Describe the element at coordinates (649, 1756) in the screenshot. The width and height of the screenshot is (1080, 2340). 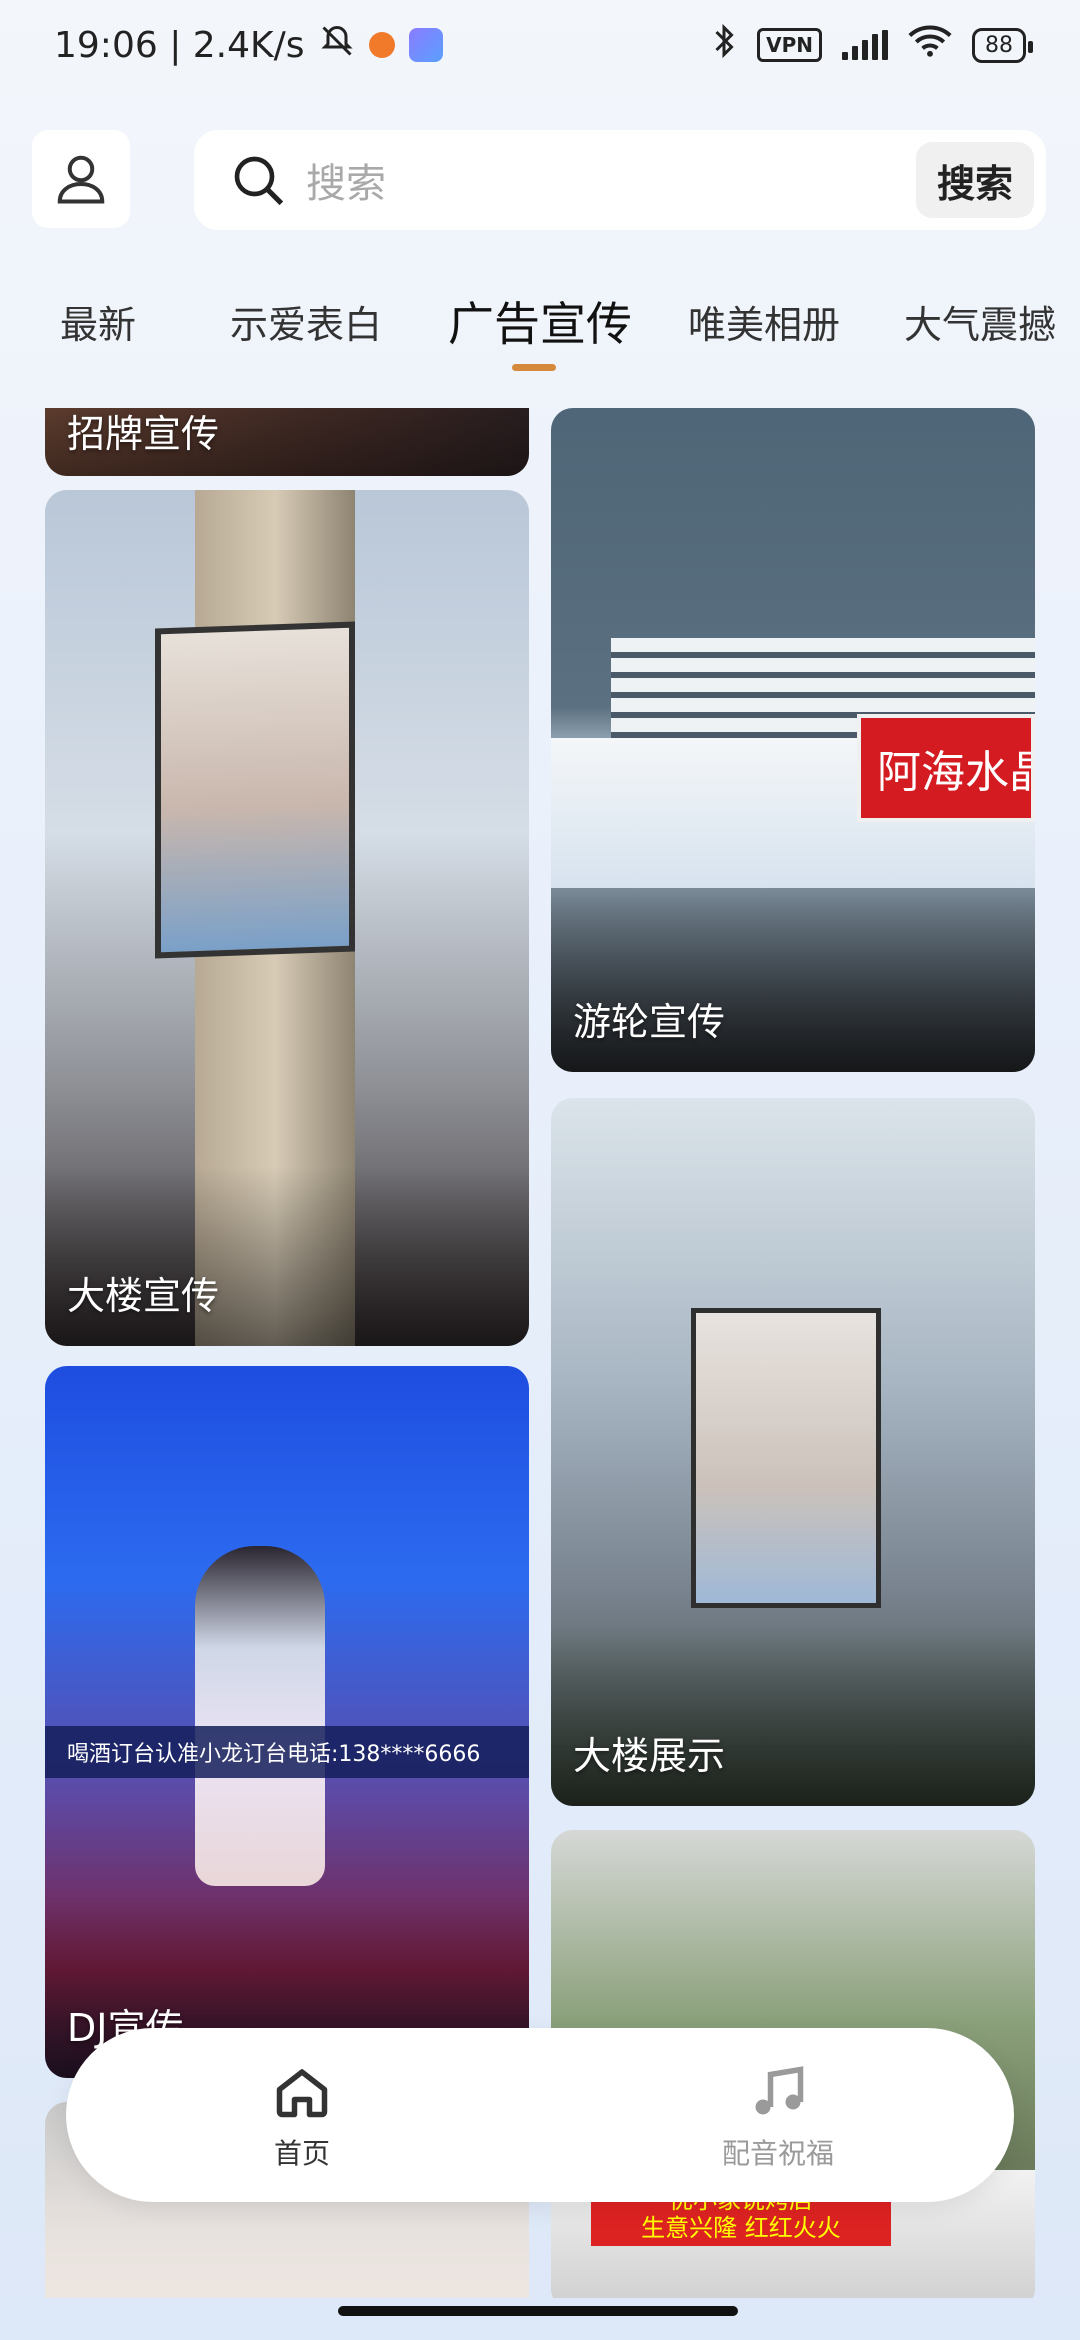
I see `card-label: 大楼展示` at that location.